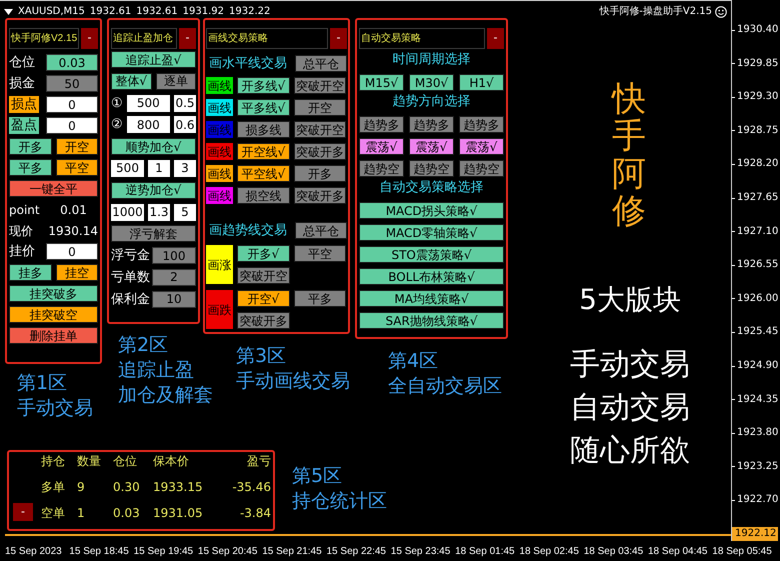 The height and width of the screenshot is (561, 780). Describe the element at coordinates (159, 212) in the screenshot. I see `input-field: 1.3` at that location.